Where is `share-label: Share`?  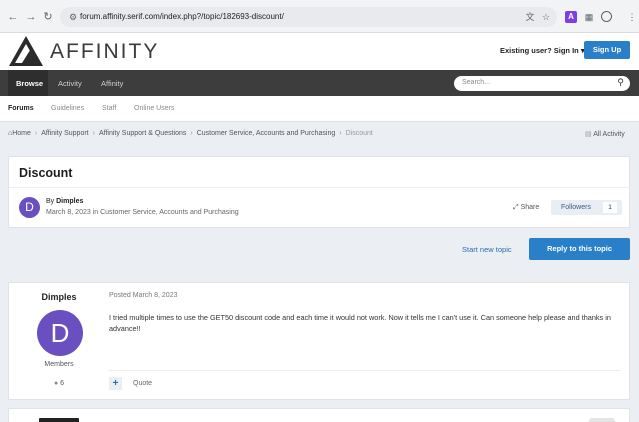 share-label: Share is located at coordinates (530, 207).